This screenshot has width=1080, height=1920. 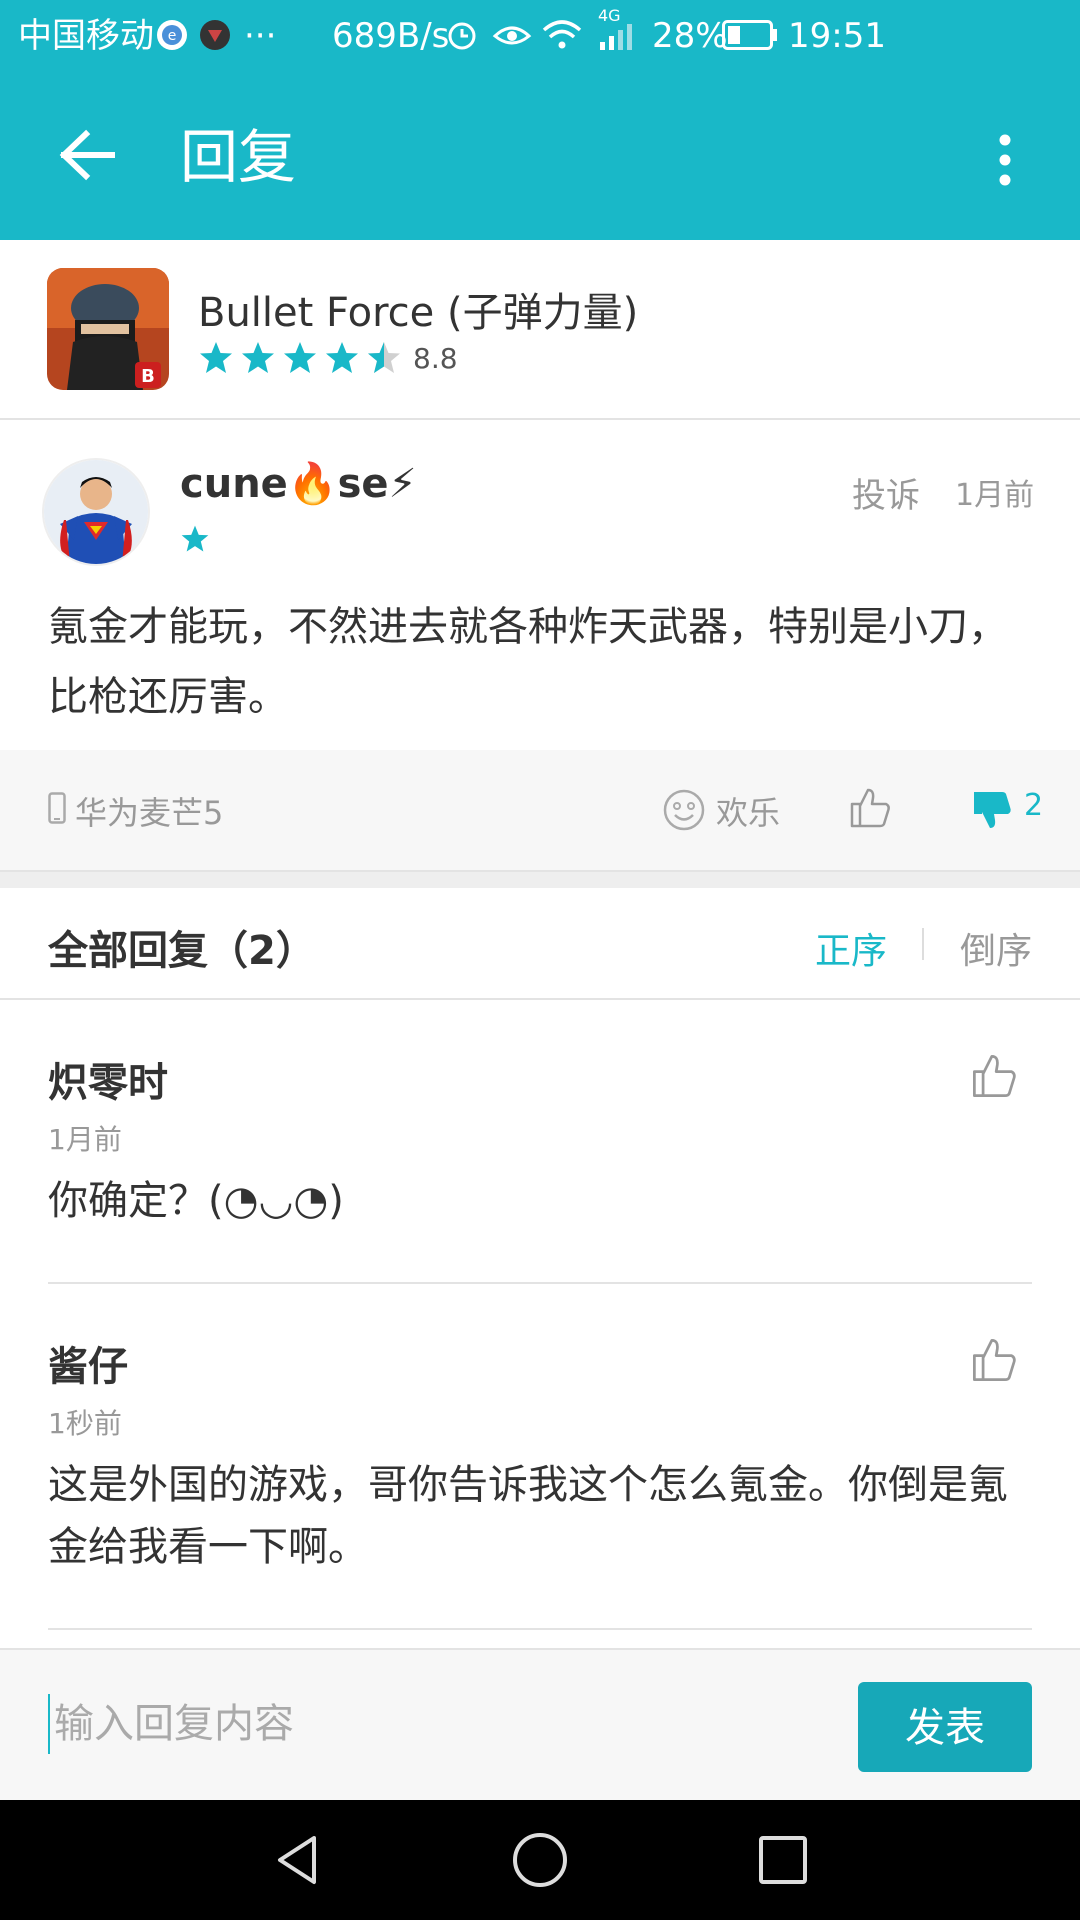 I want to click on system-nav-bar, so click(x=540, y=1860).